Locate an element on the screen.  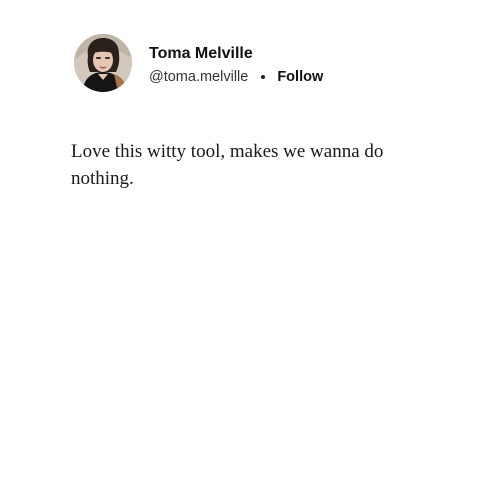
avatar-photo-image is located at coordinates (103, 63).